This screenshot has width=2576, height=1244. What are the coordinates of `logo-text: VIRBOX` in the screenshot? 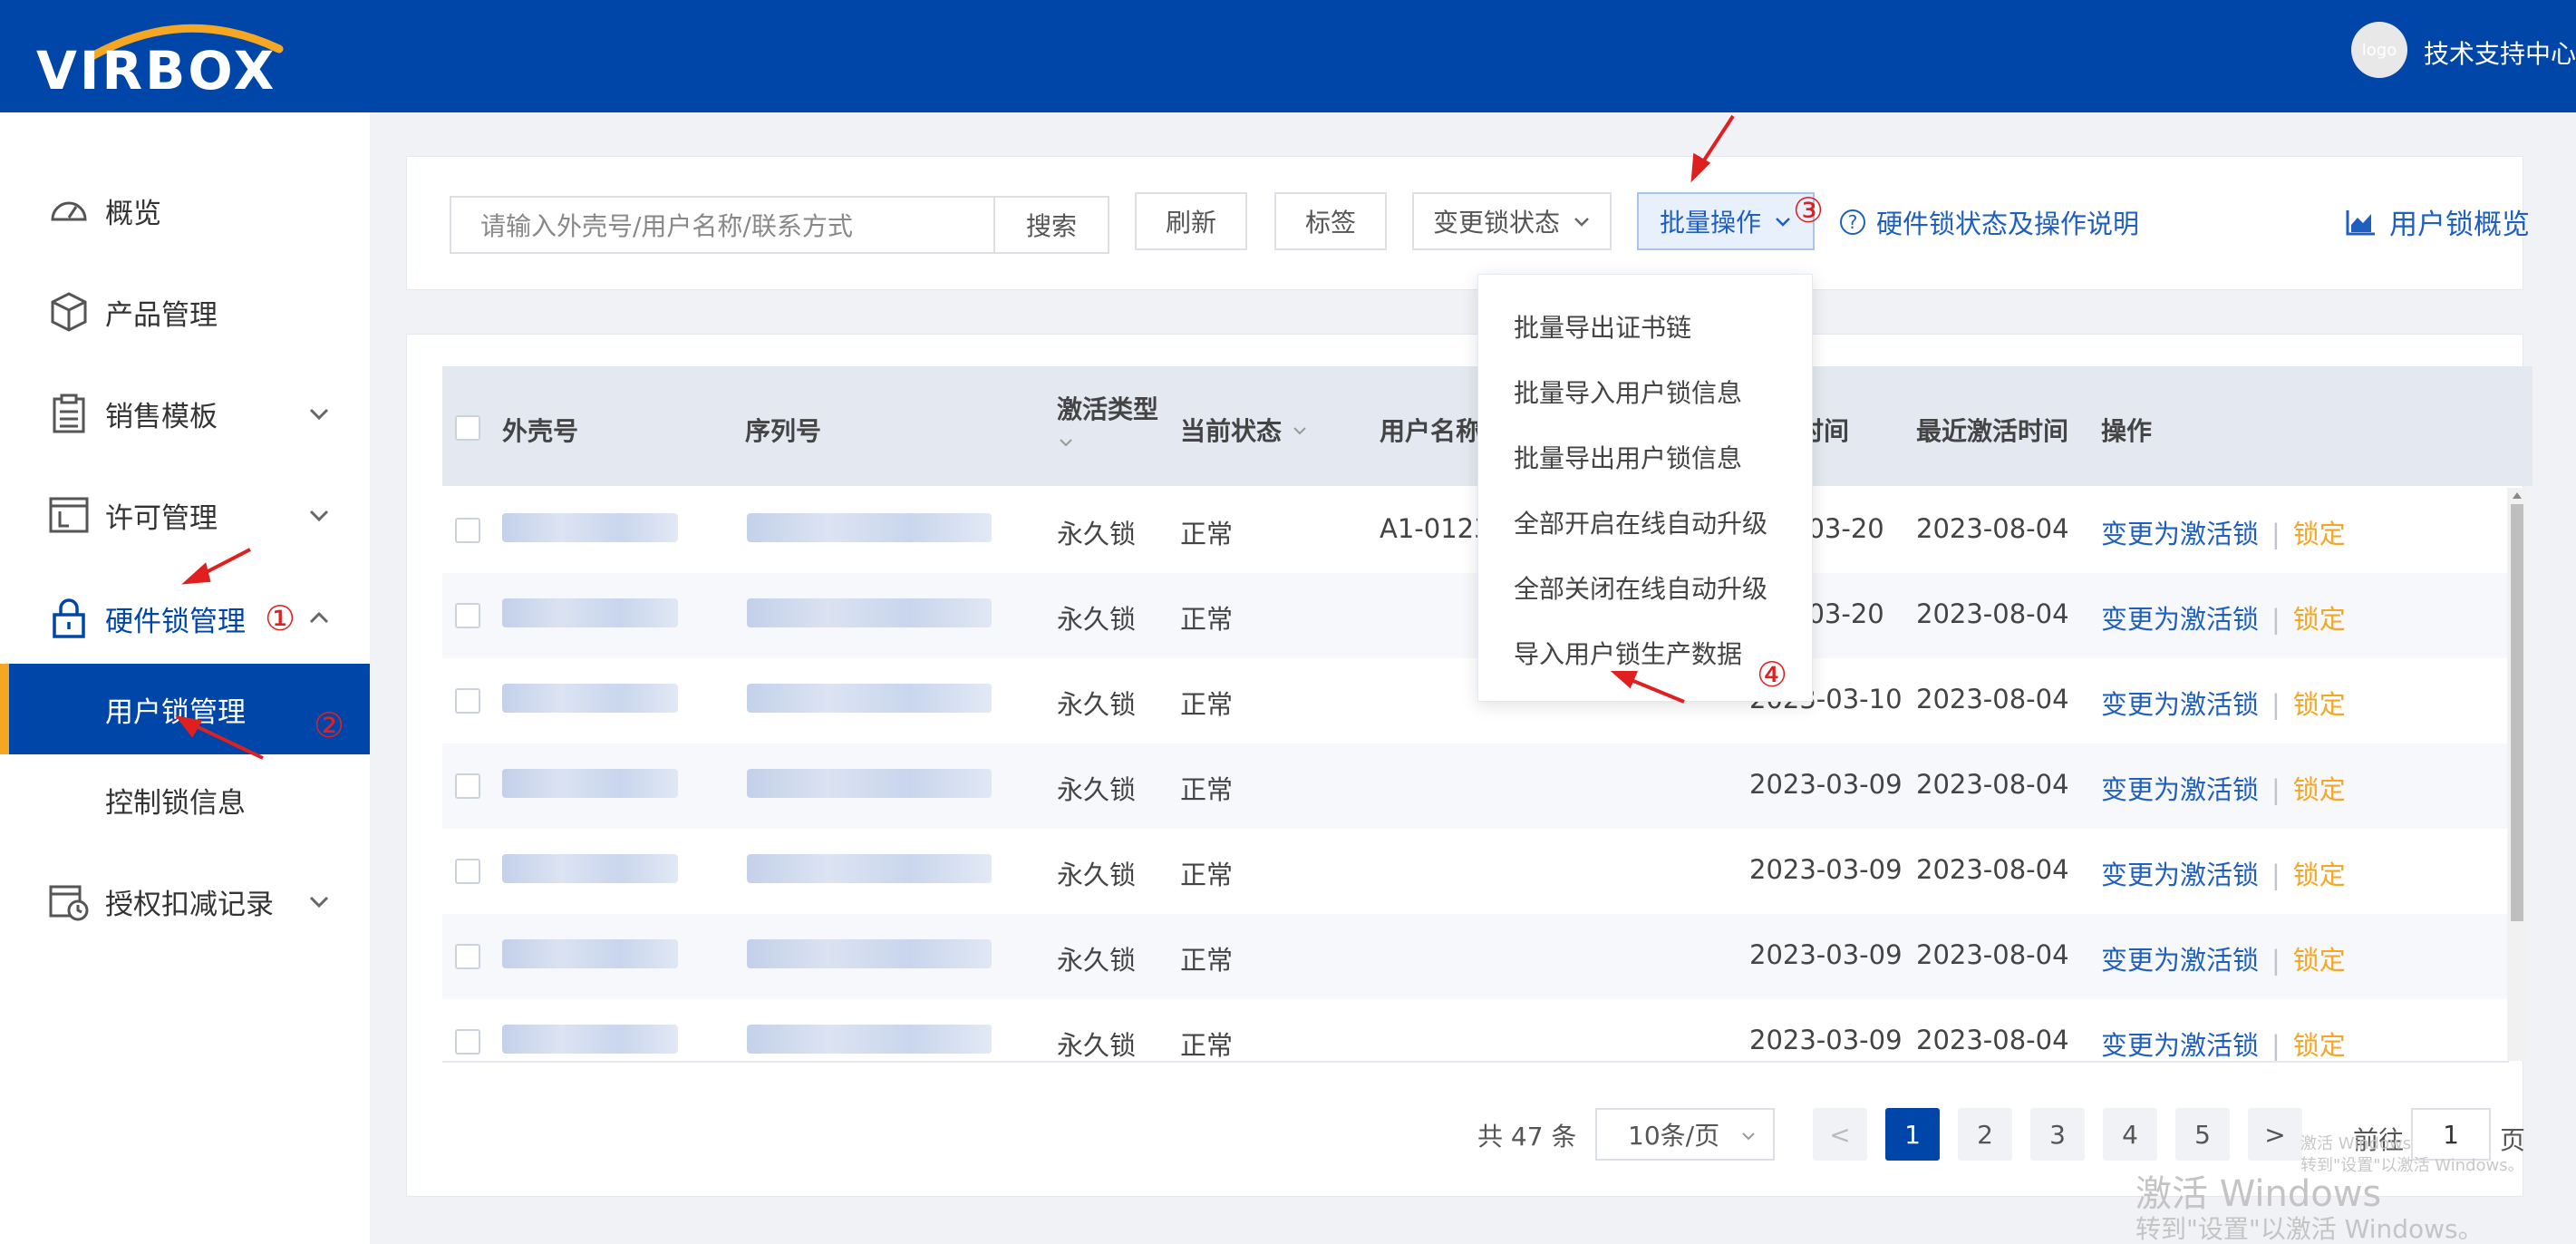 It's located at (156, 71).